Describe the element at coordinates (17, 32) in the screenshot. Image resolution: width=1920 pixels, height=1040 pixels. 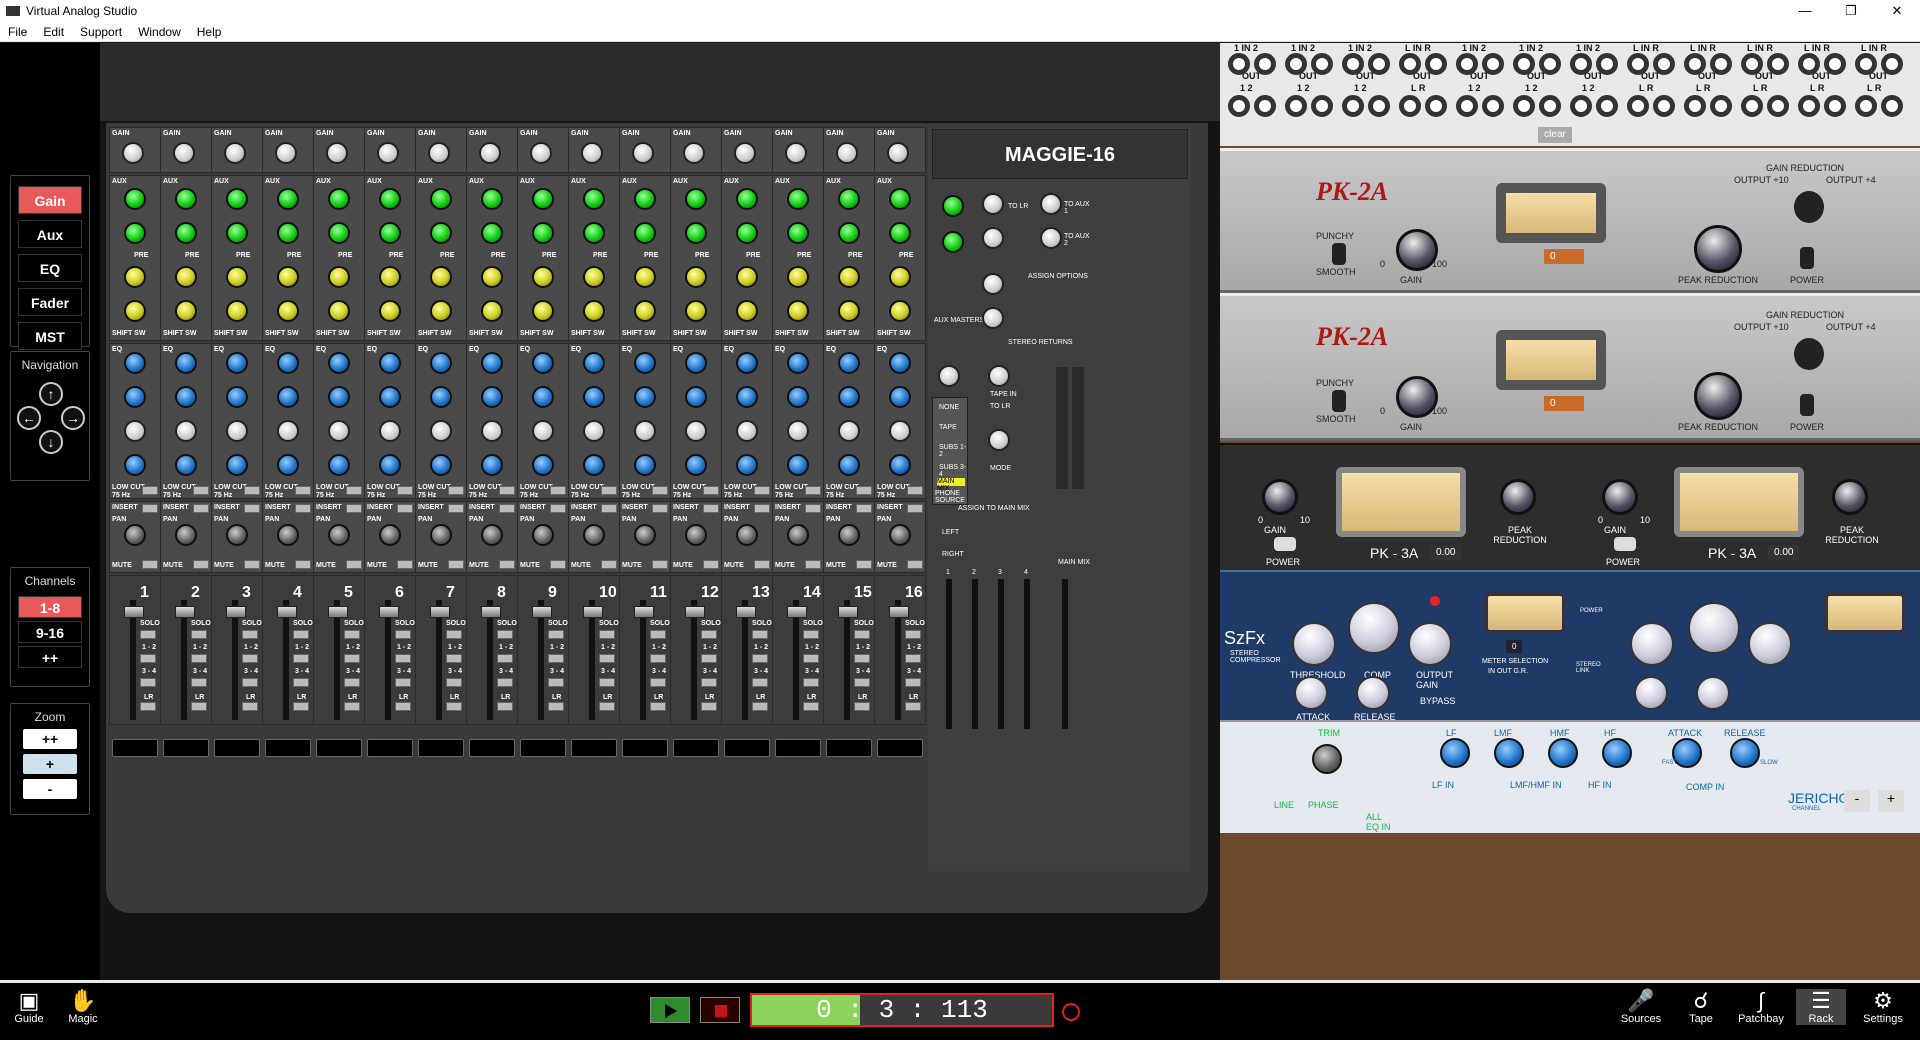
I see `menu-file: File` at that location.